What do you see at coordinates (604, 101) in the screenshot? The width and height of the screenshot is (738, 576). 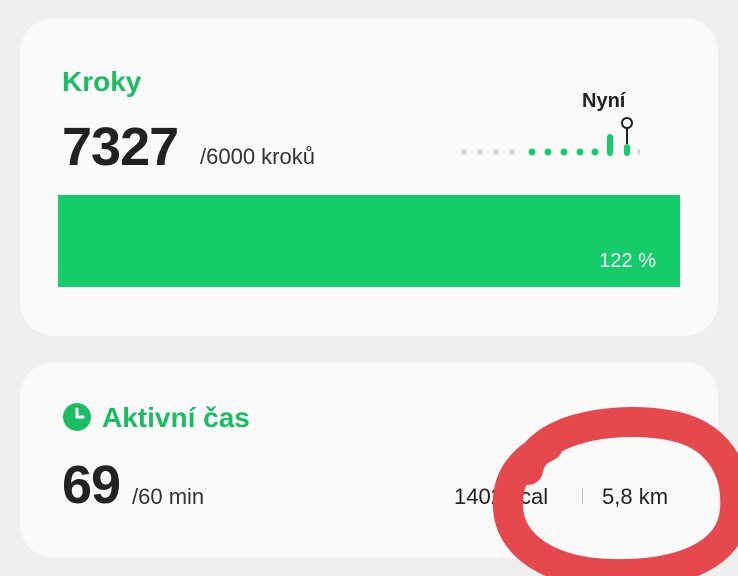 I see `now-label: Nyní` at bounding box center [604, 101].